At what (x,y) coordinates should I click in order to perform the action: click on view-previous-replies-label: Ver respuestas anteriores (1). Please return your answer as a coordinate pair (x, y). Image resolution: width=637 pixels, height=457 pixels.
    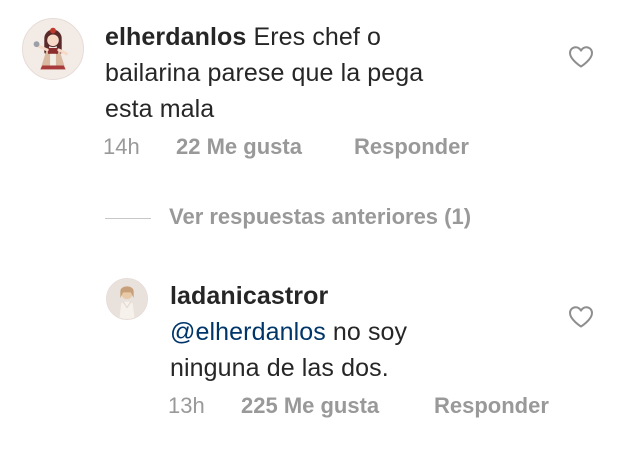
    Looking at the image, I should click on (320, 217).